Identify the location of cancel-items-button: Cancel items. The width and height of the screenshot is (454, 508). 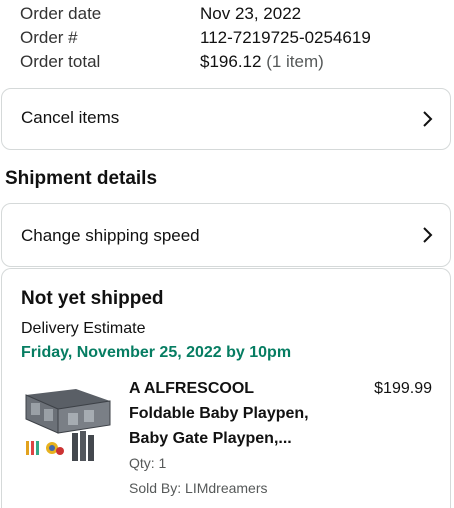
(226, 119).